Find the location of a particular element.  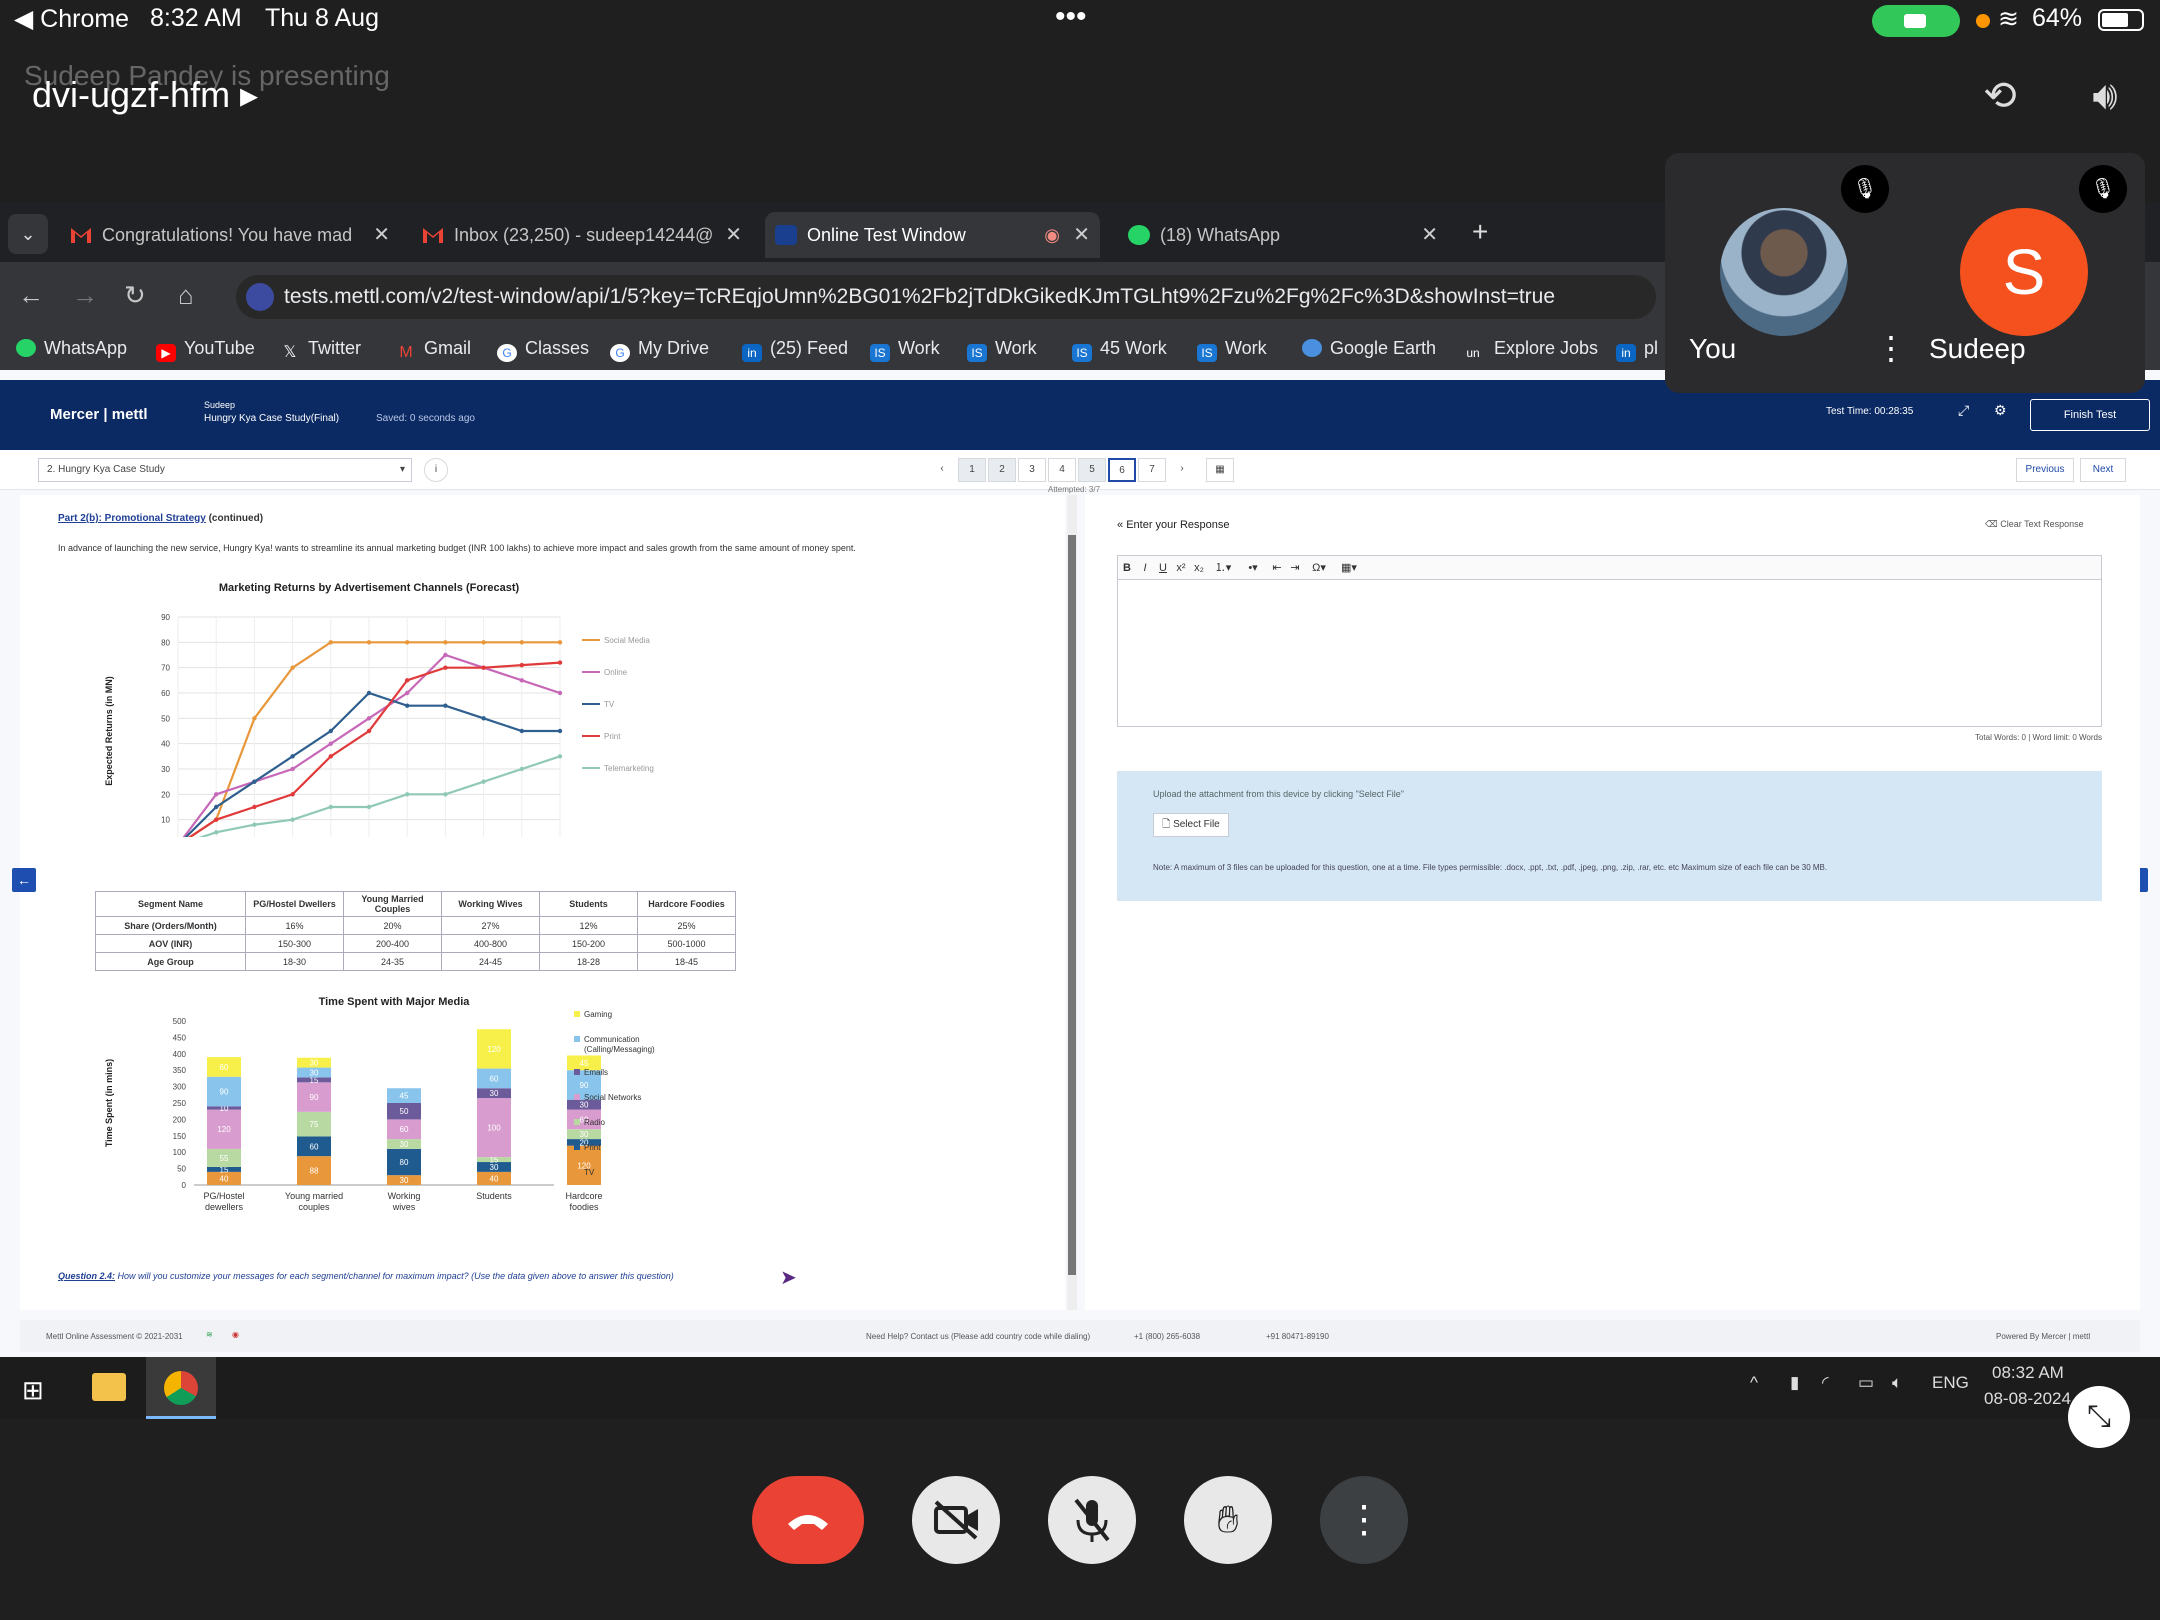

tab-gmail-congrats: Congratulations! You have mad ✕ is located at coordinates (230, 235).